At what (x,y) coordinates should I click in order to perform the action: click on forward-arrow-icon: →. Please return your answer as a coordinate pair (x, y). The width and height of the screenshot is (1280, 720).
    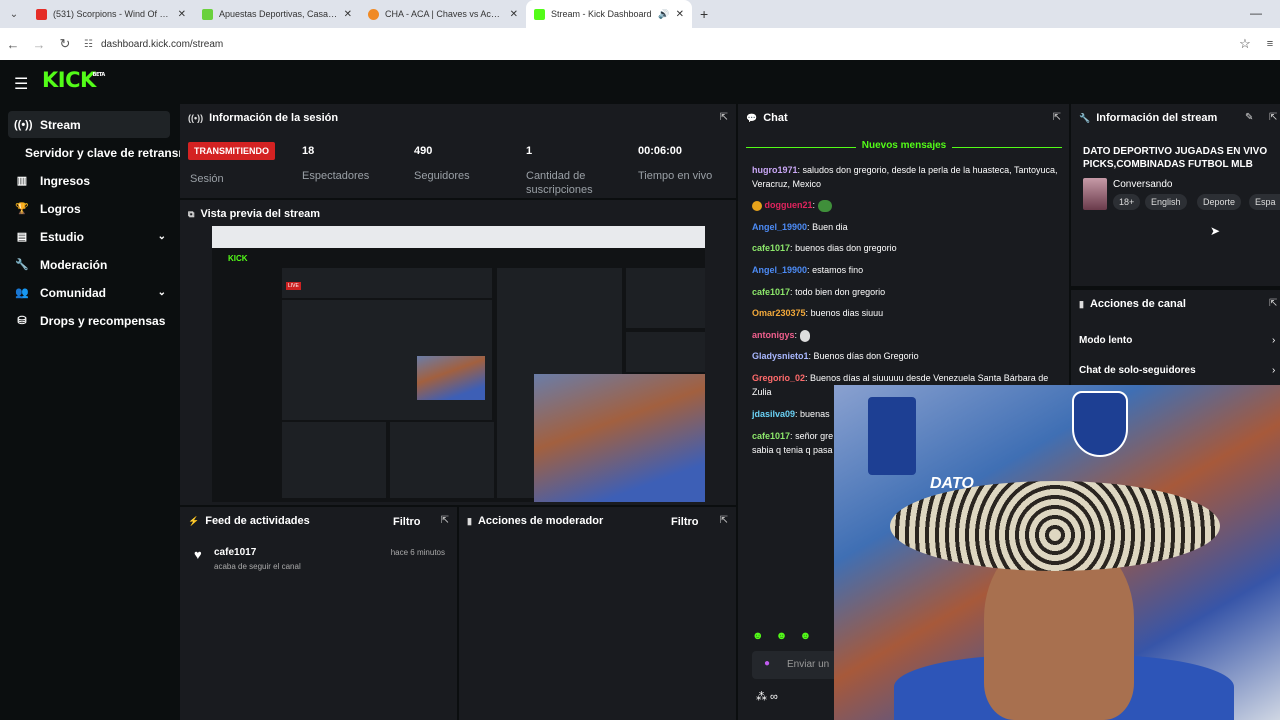
    Looking at the image, I should click on (39, 44).